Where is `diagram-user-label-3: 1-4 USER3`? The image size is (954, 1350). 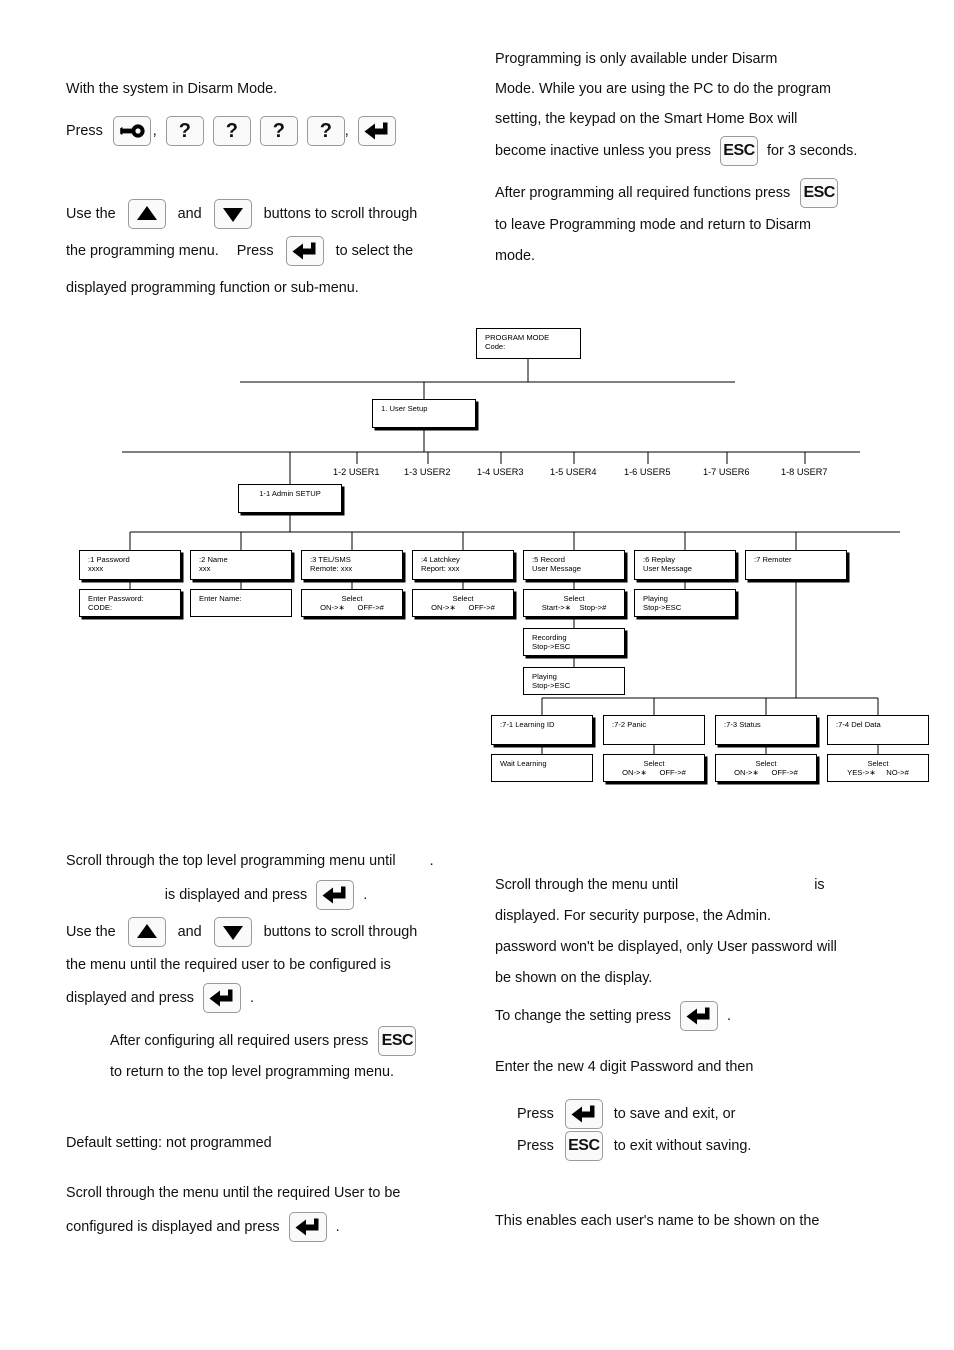
diagram-user-label-3: 1-4 USER3 is located at coordinates (500, 472).